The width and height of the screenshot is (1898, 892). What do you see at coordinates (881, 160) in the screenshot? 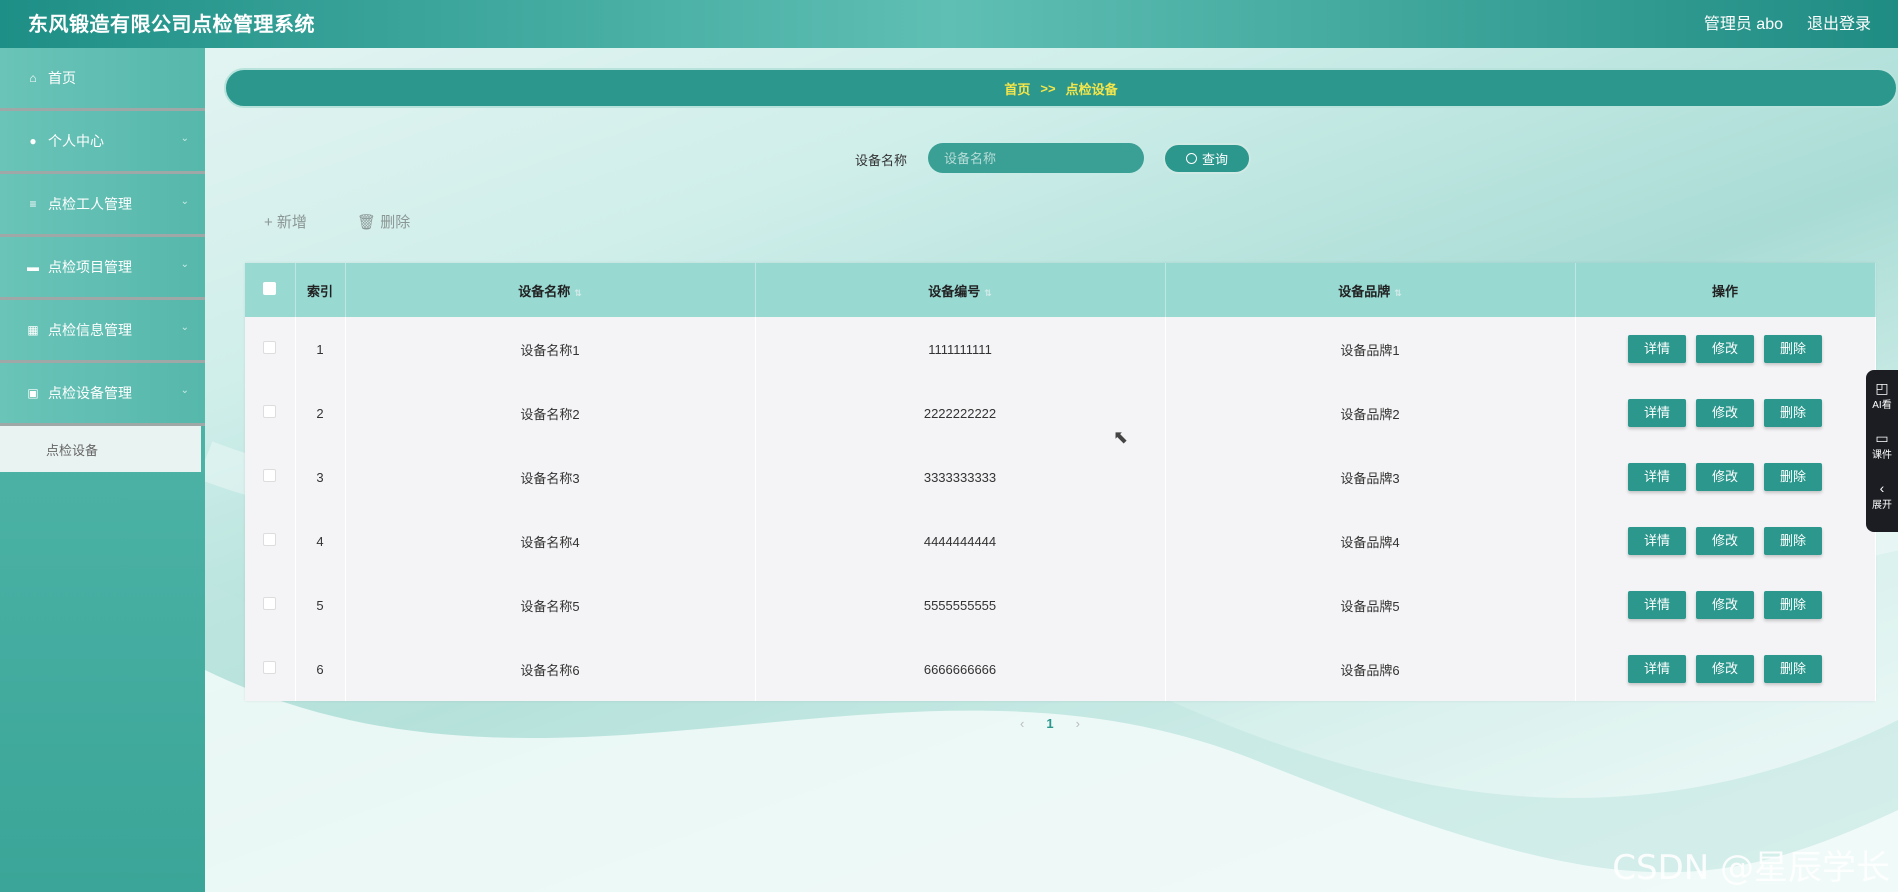
I see `search-label: 设备名称` at bounding box center [881, 160].